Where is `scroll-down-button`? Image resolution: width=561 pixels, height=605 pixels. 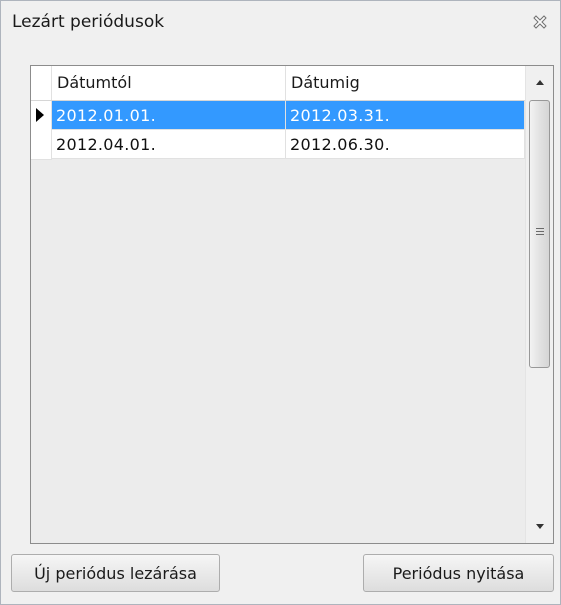 scroll-down-button is located at coordinates (539, 526).